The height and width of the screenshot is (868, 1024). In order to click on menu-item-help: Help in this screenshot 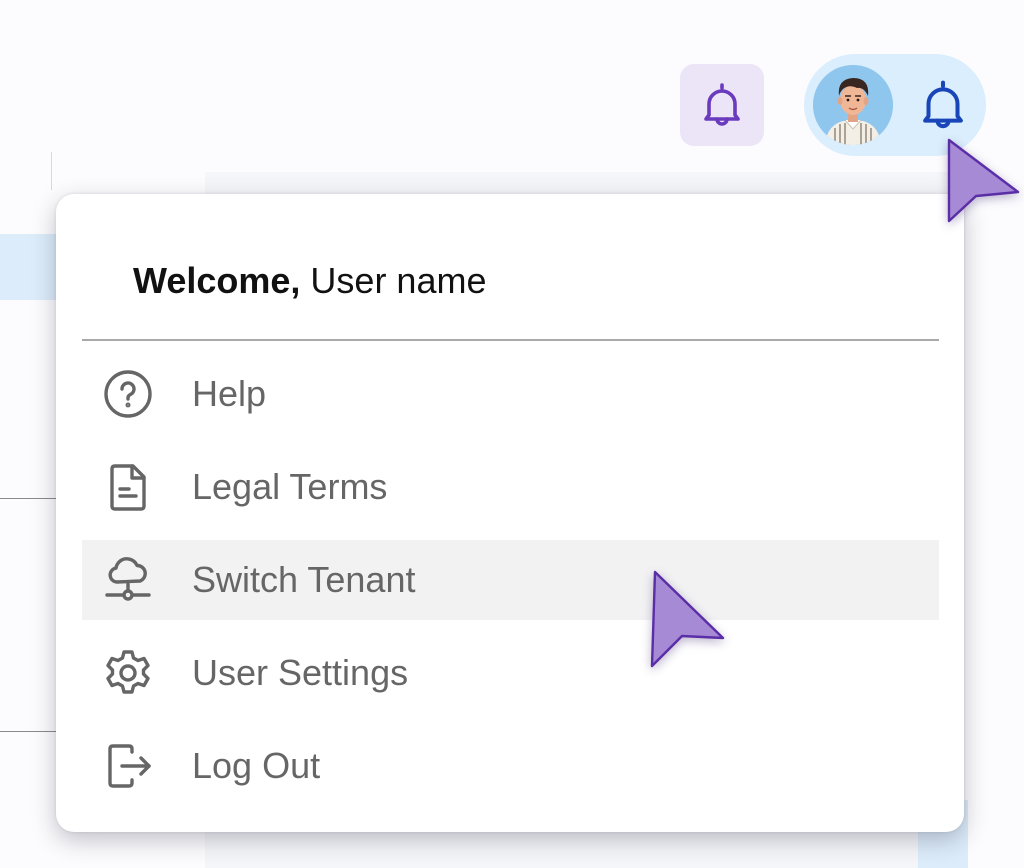, I will do `click(510, 394)`.